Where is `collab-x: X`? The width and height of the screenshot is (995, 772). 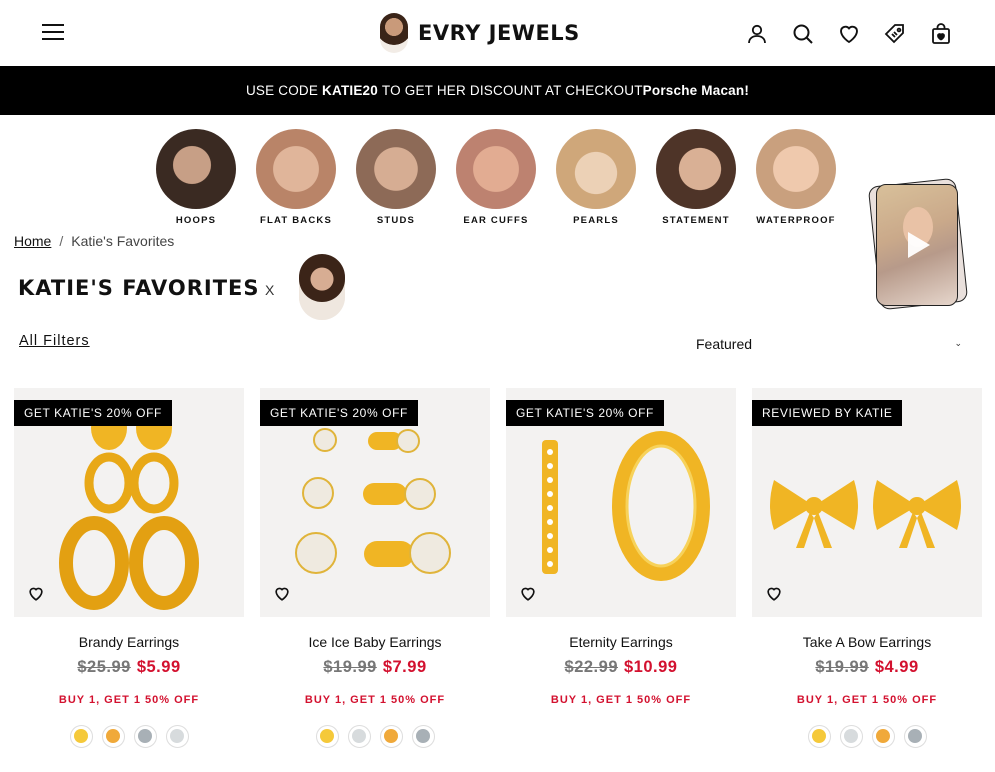 collab-x: X is located at coordinates (270, 290).